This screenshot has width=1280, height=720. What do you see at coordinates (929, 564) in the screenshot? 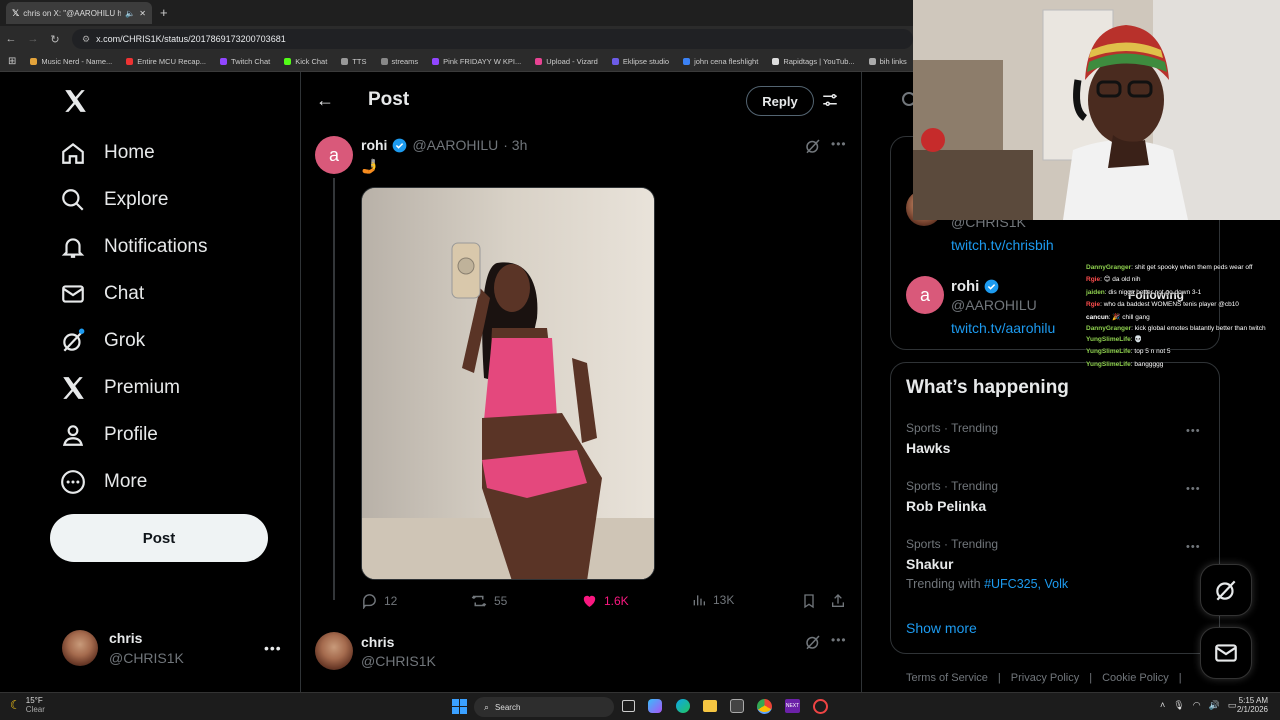
I see `trend-name: Shakur` at bounding box center [929, 564].